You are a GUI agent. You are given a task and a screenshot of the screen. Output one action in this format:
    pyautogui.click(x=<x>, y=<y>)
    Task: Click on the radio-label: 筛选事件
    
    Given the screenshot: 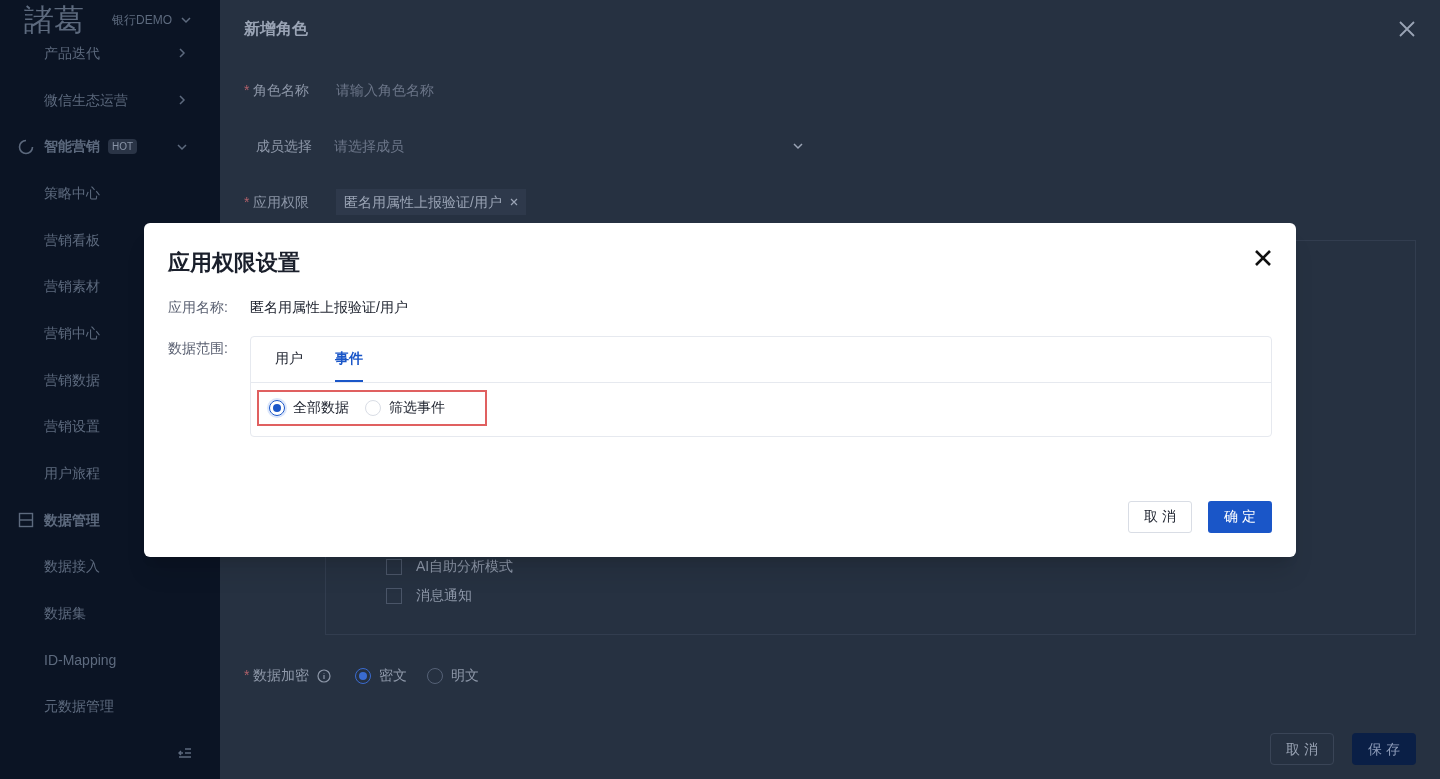 What is the action you would take?
    pyautogui.click(x=417, y=407)
    